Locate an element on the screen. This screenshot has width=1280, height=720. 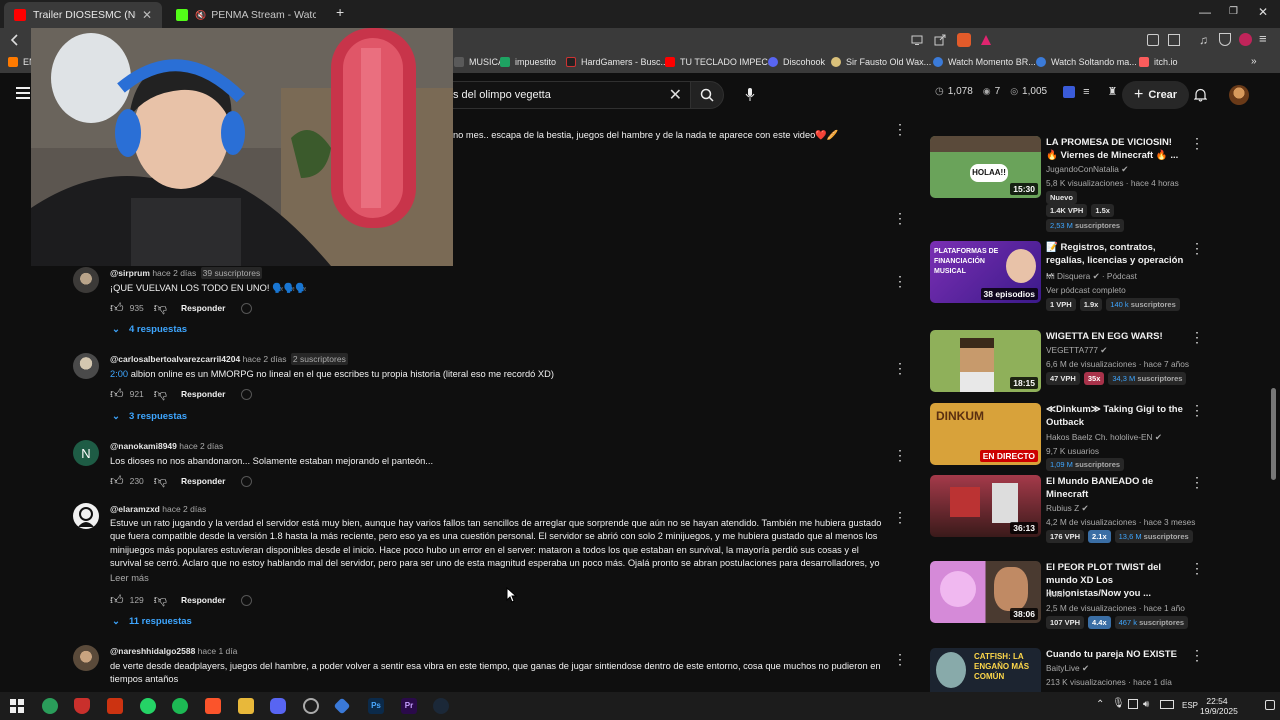
video-channel: VEGETTA777 ✔ is located at coordinates (1076, 350).